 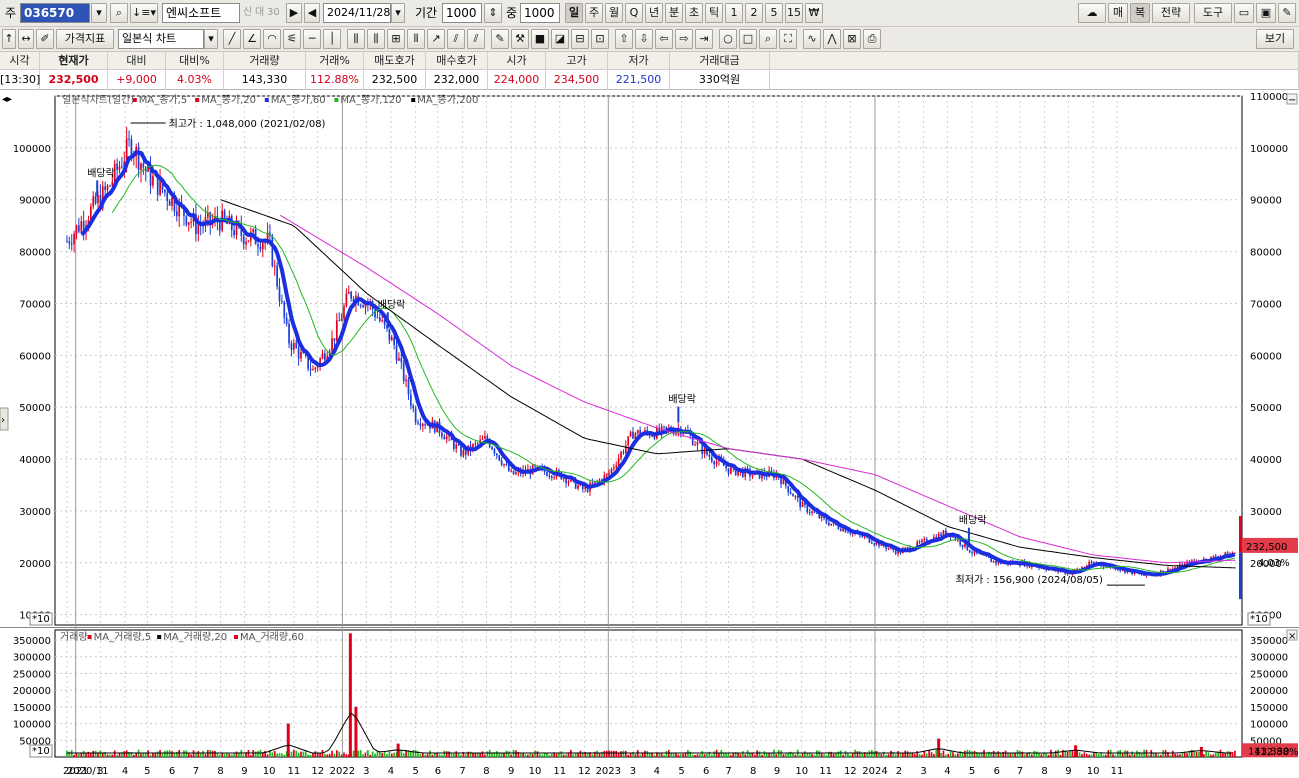 What do you see at coordinates (812, 39) in the screenshot?
I see `wave-tool-button: ∿` at bounding box center [812, 39].